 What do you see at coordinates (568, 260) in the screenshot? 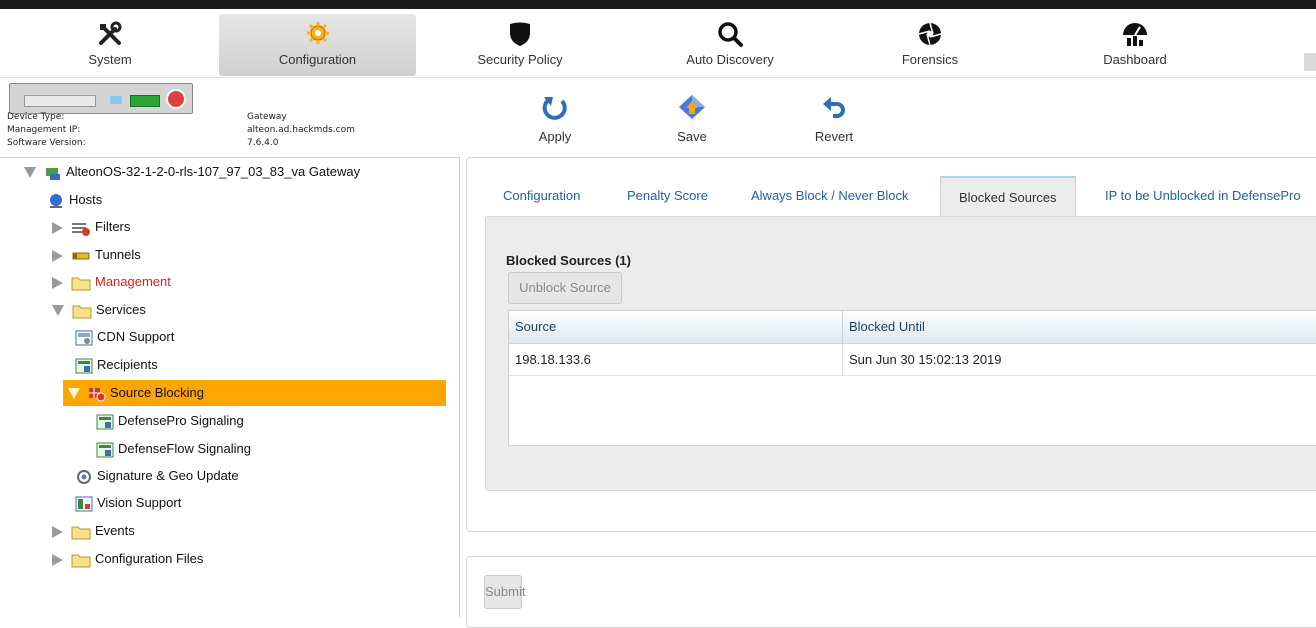
I see `blocked-sources-title: Blocked Sources (1)` at bounding box center [568, 260].